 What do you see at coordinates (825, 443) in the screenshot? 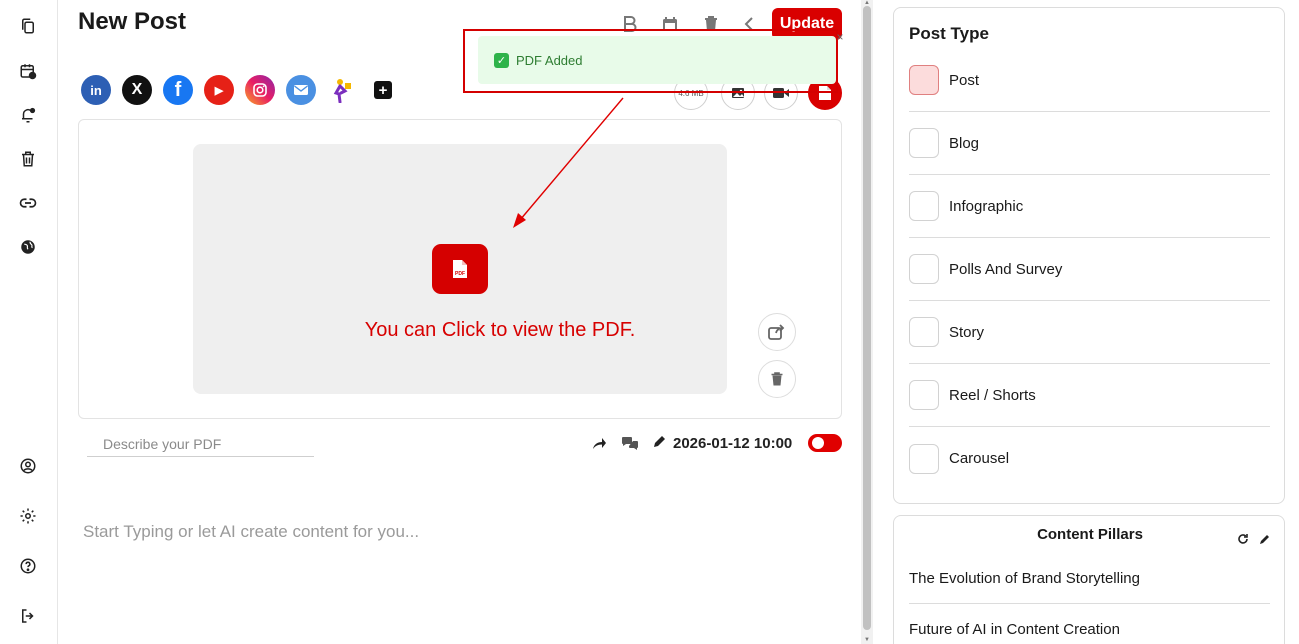
I see `schedule-toggle` at bounding box center [825, 443].